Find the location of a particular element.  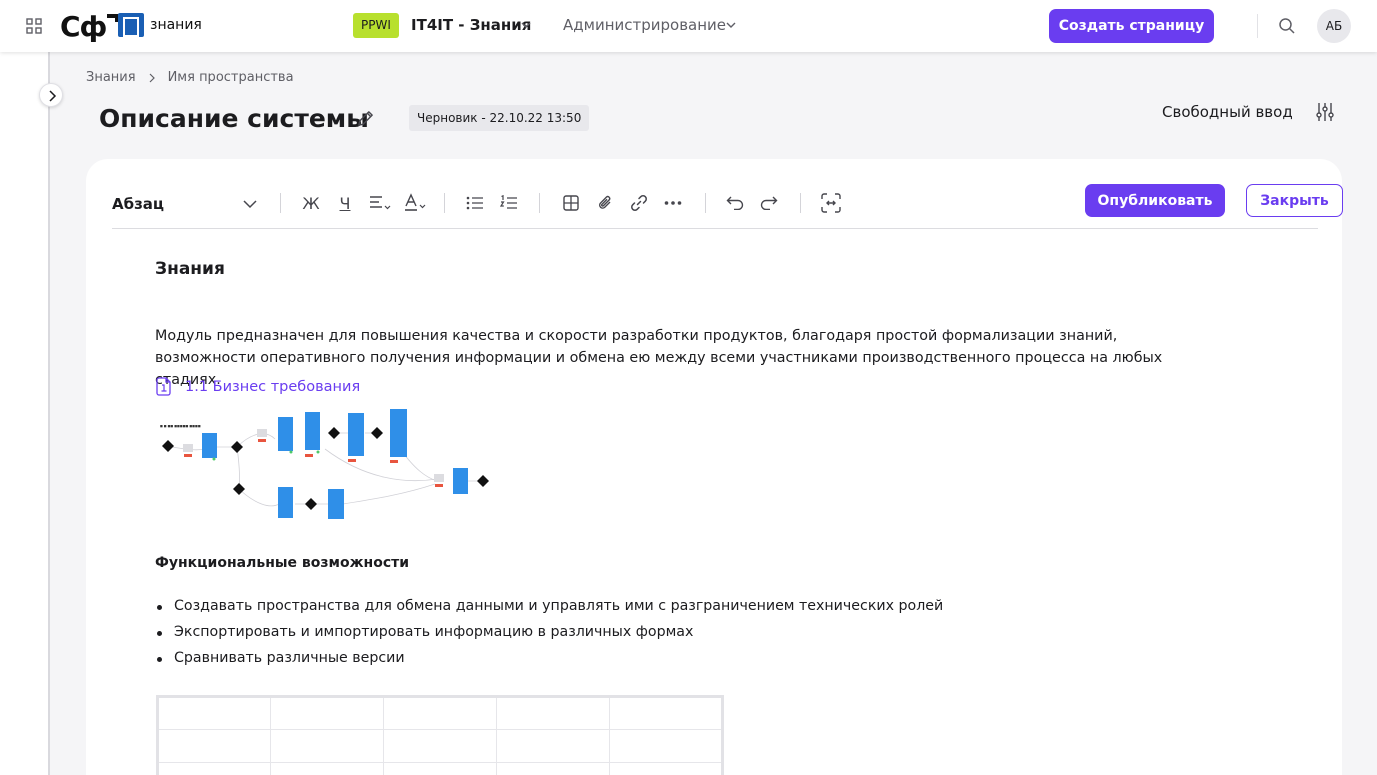

sidebar-expand-button is located at coordinates (51, 95).